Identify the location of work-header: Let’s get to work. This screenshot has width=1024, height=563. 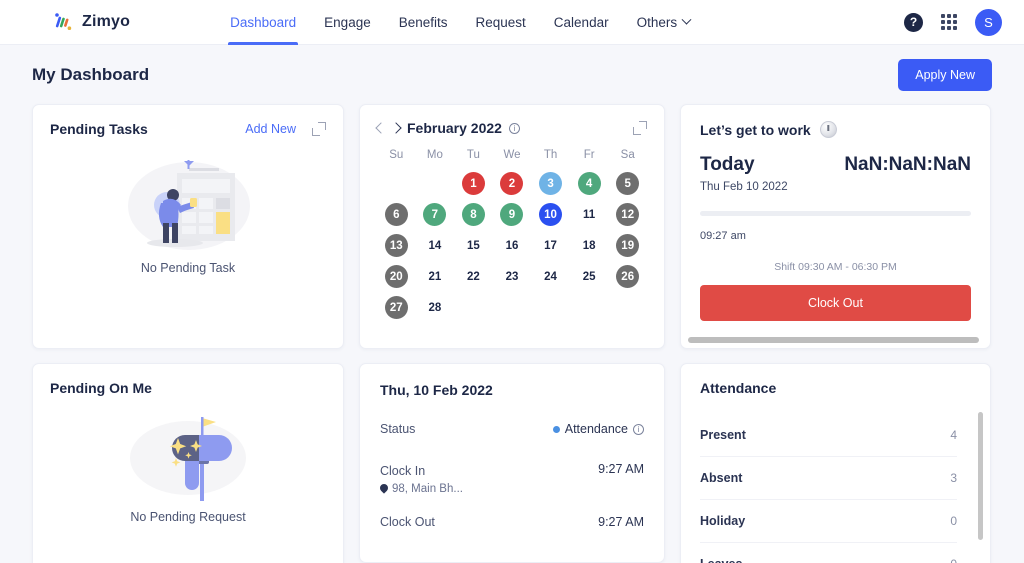
(835, 129).